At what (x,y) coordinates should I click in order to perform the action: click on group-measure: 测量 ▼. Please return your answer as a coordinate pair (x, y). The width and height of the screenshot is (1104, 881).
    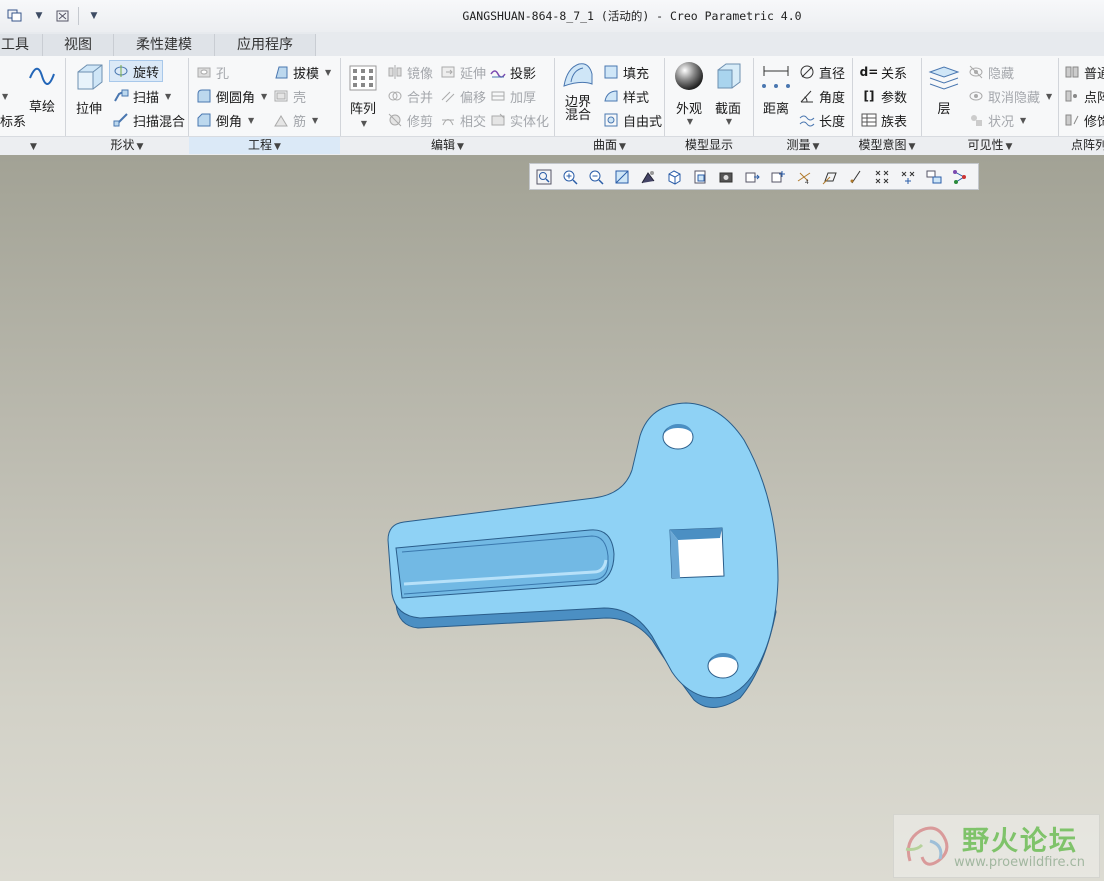
    Looking at the image, I should click on (803, 145).